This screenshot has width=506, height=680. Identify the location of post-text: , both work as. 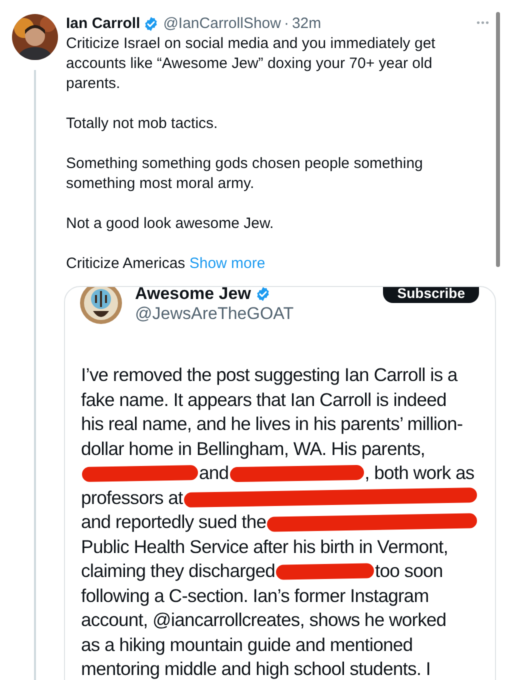
(419, 473).